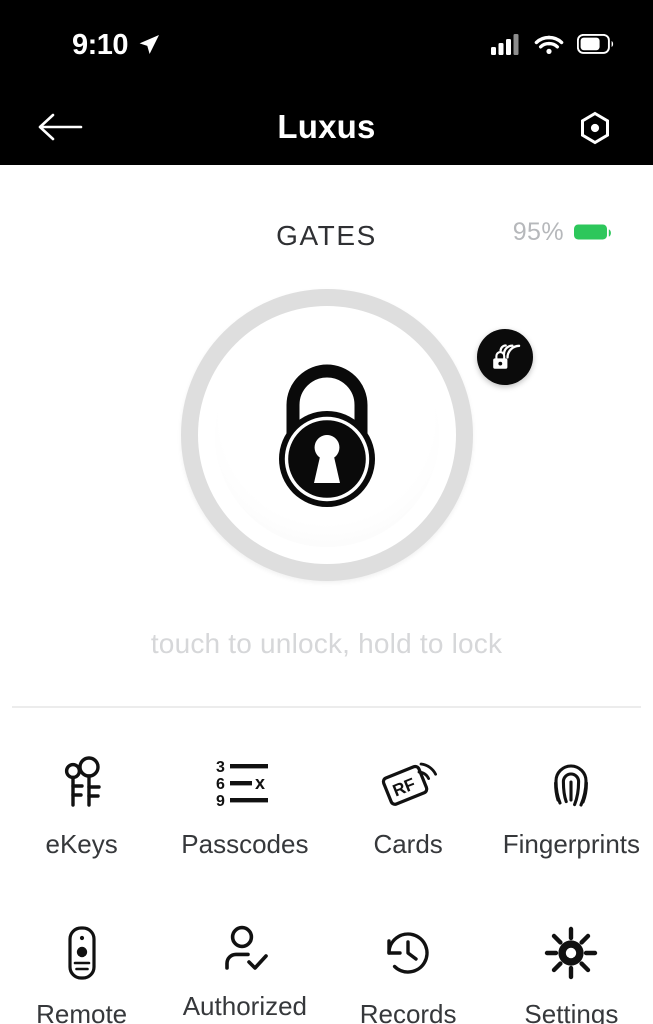 Image resolution: width=653 pixels, height=1024 pixels. I want to click on grid-item-label: eKeys, so click(81, 844).